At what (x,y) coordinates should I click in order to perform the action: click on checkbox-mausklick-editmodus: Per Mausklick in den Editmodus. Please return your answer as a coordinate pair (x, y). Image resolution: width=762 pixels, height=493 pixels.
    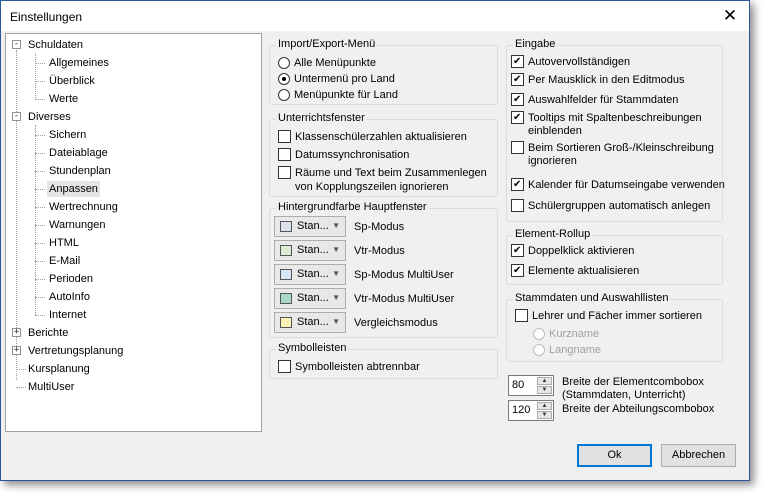
    Looking at the image, I should click on (598, 80).